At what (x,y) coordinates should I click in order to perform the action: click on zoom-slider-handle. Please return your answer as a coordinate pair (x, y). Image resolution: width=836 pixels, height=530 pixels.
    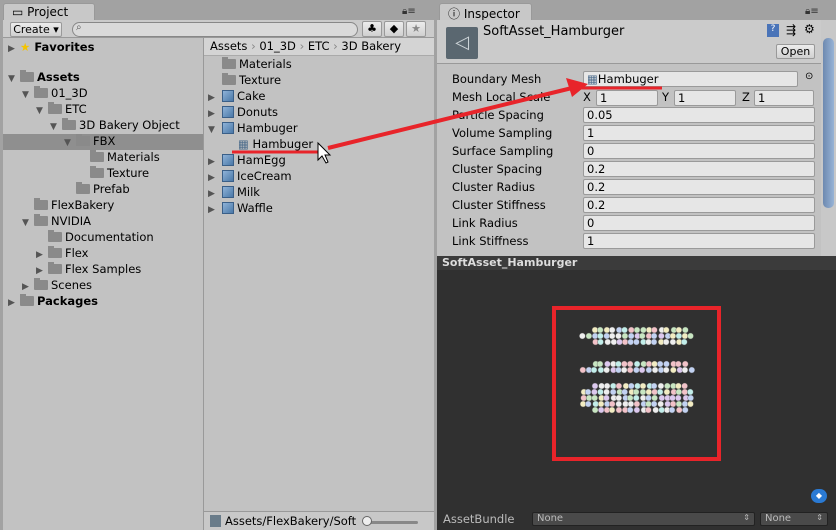
    Looking at the image, I should click on (367, 521).